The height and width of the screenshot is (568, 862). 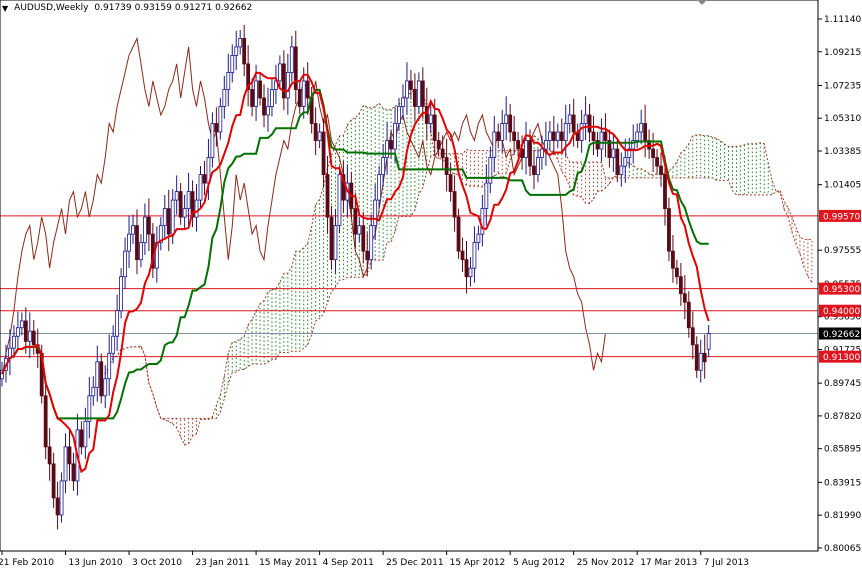 I want to click on triangle-down-icon: ▼, so click(x=5, y=8).